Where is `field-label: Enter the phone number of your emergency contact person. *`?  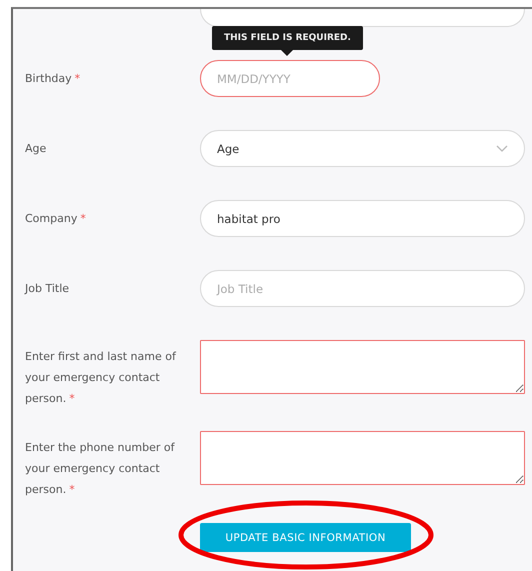 field-label: Enter the phone number of your emergency contact person. * is located at coordinates (100, 469).